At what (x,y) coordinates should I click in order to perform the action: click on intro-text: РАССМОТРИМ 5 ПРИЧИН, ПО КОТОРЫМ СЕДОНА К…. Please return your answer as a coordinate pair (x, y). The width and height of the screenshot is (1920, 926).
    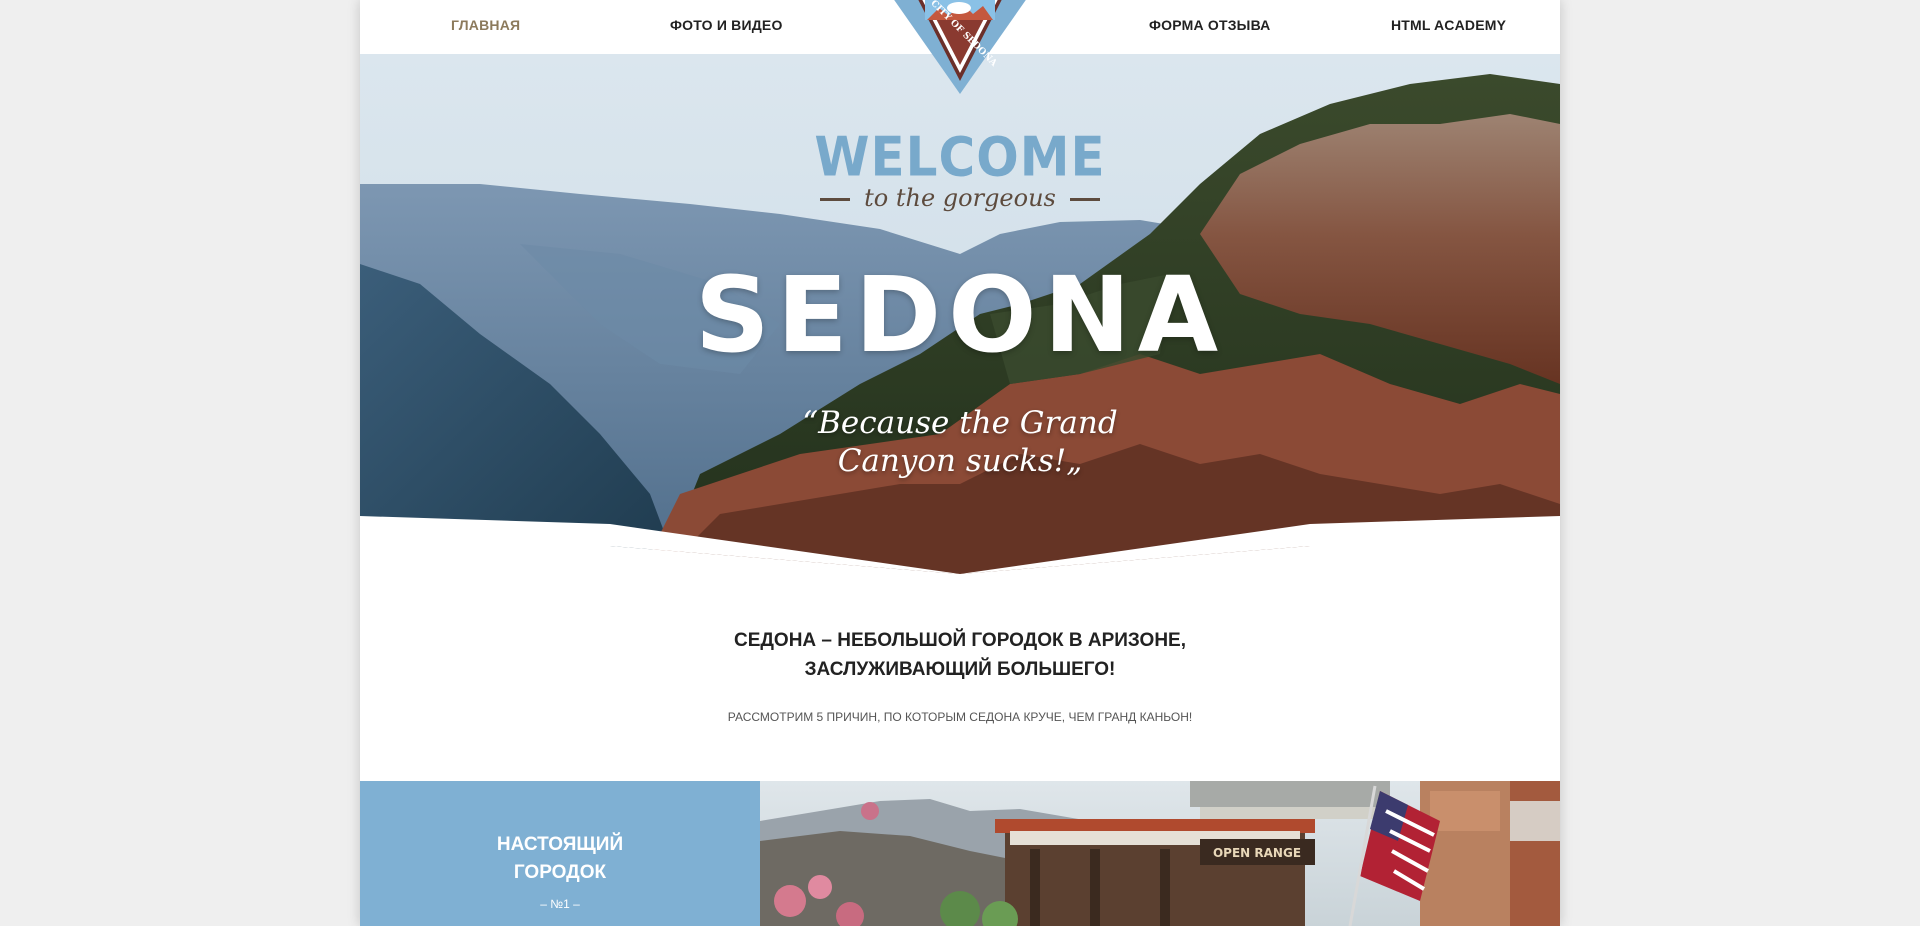
    Looking at the image, I should click on (960, 717).